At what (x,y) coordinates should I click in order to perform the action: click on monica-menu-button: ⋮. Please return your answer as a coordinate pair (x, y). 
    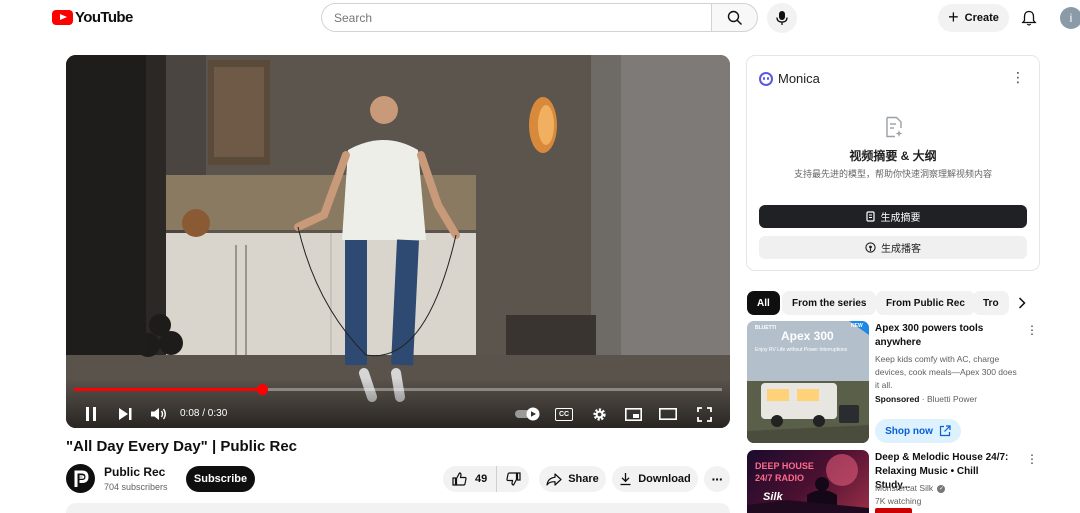
    Looking at the image, I should click on (1018, 77).